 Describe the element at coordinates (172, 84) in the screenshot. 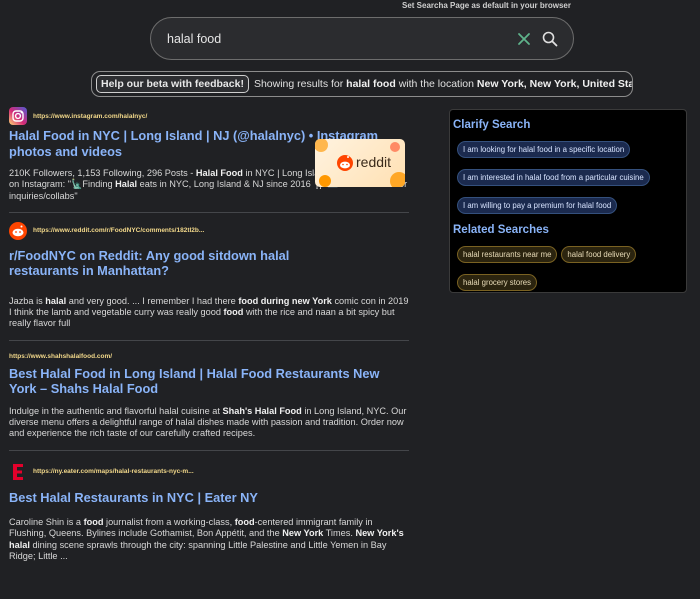

I see `feedback-button: Help our beta with feedback!` at that location.